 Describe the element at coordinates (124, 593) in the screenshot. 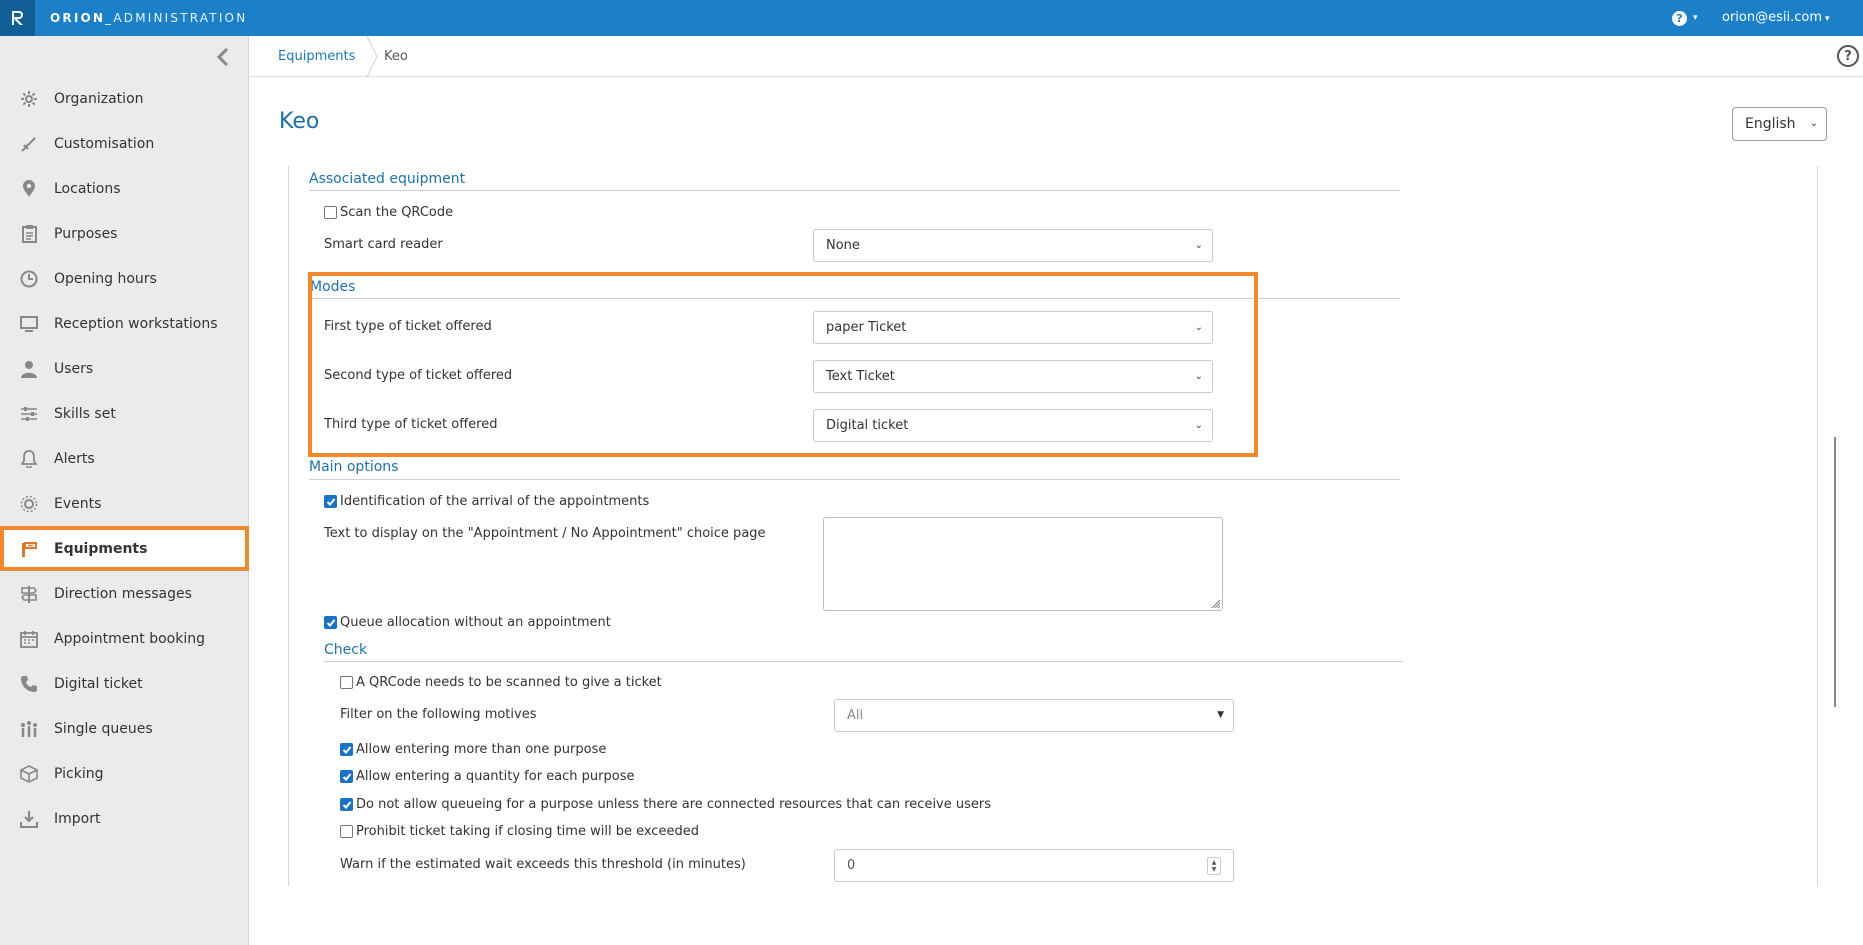

I see `sidebar-item-direction-messages: Direction messages` at that location.